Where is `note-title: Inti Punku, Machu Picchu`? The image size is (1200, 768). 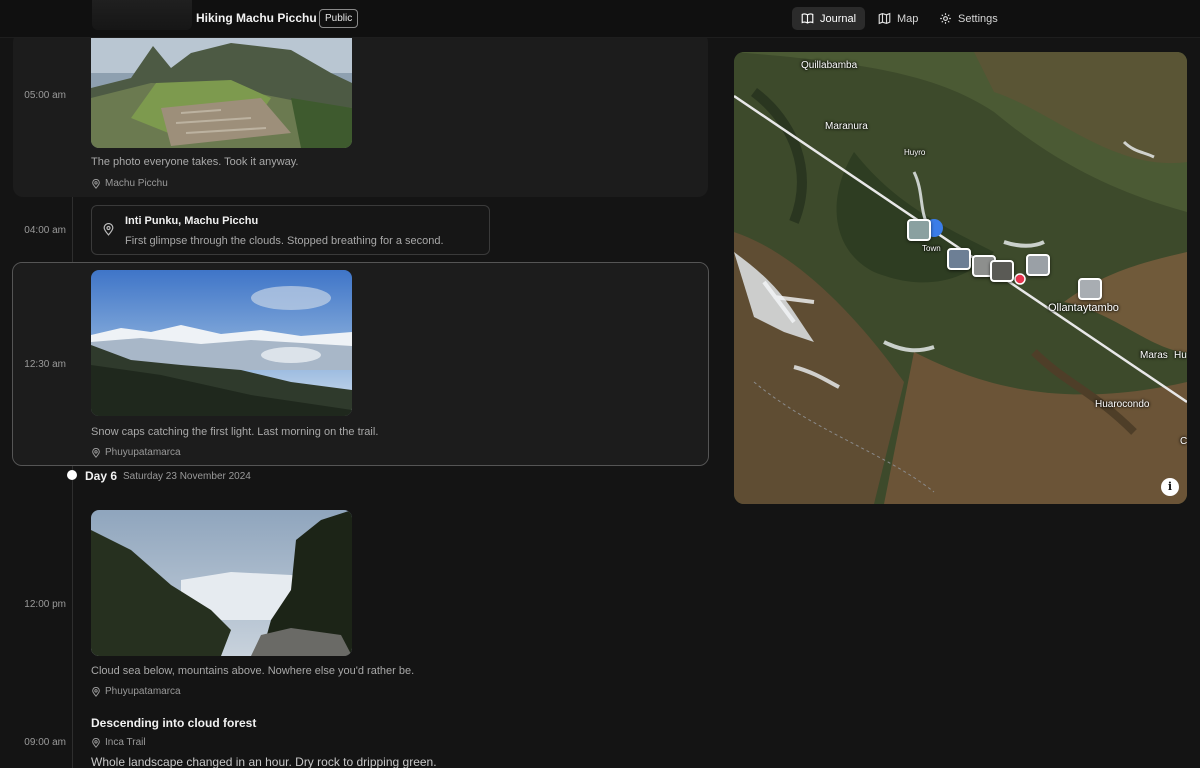 note-title: Inti Punku, Machu Picchu is located at coordinates (192, 221).